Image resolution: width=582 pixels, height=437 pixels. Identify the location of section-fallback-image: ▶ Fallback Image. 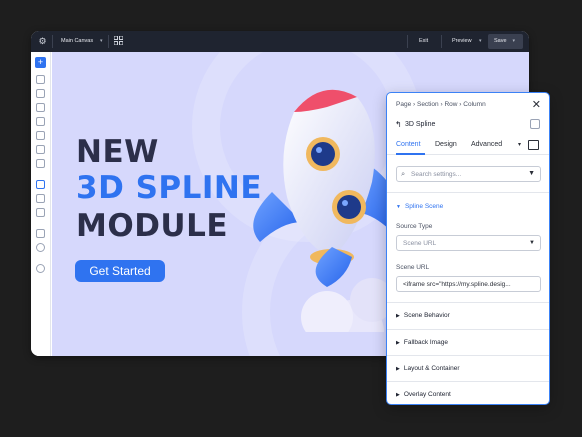
(422, 342).